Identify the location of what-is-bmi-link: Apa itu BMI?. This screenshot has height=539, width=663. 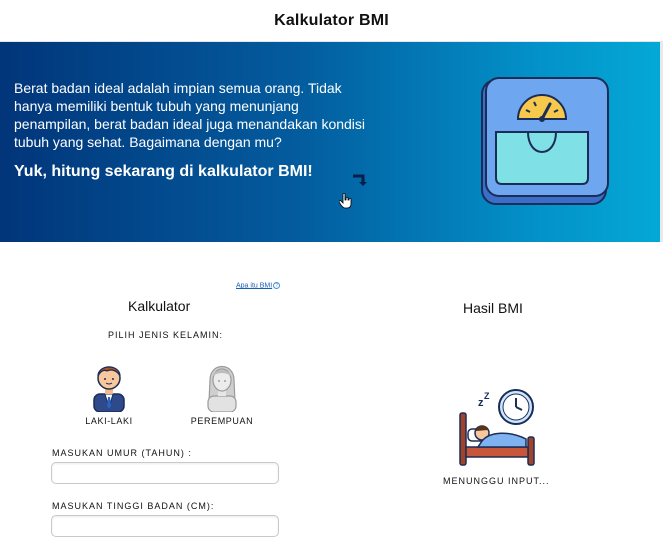
(258, 286).